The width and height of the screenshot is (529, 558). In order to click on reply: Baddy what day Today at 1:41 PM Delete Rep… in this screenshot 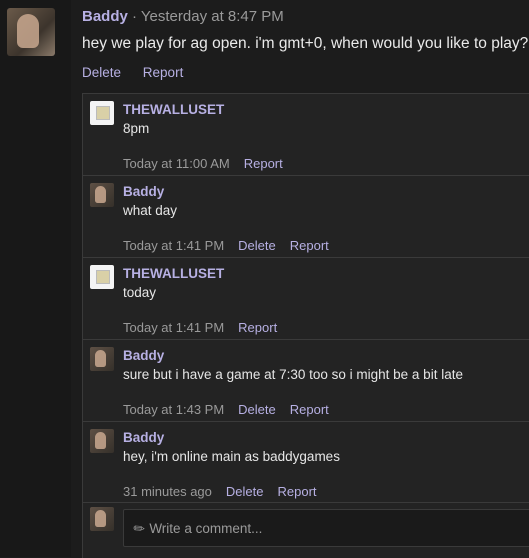, I will do `click(306, 217)`.